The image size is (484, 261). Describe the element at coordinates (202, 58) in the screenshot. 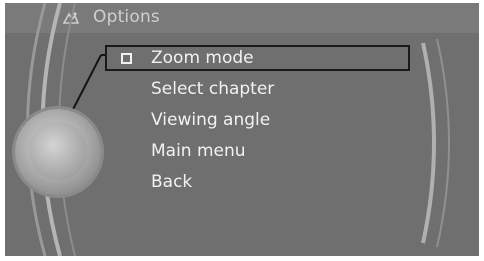

I see `menu-item-zoom-mode: Zoom mode` at that location.